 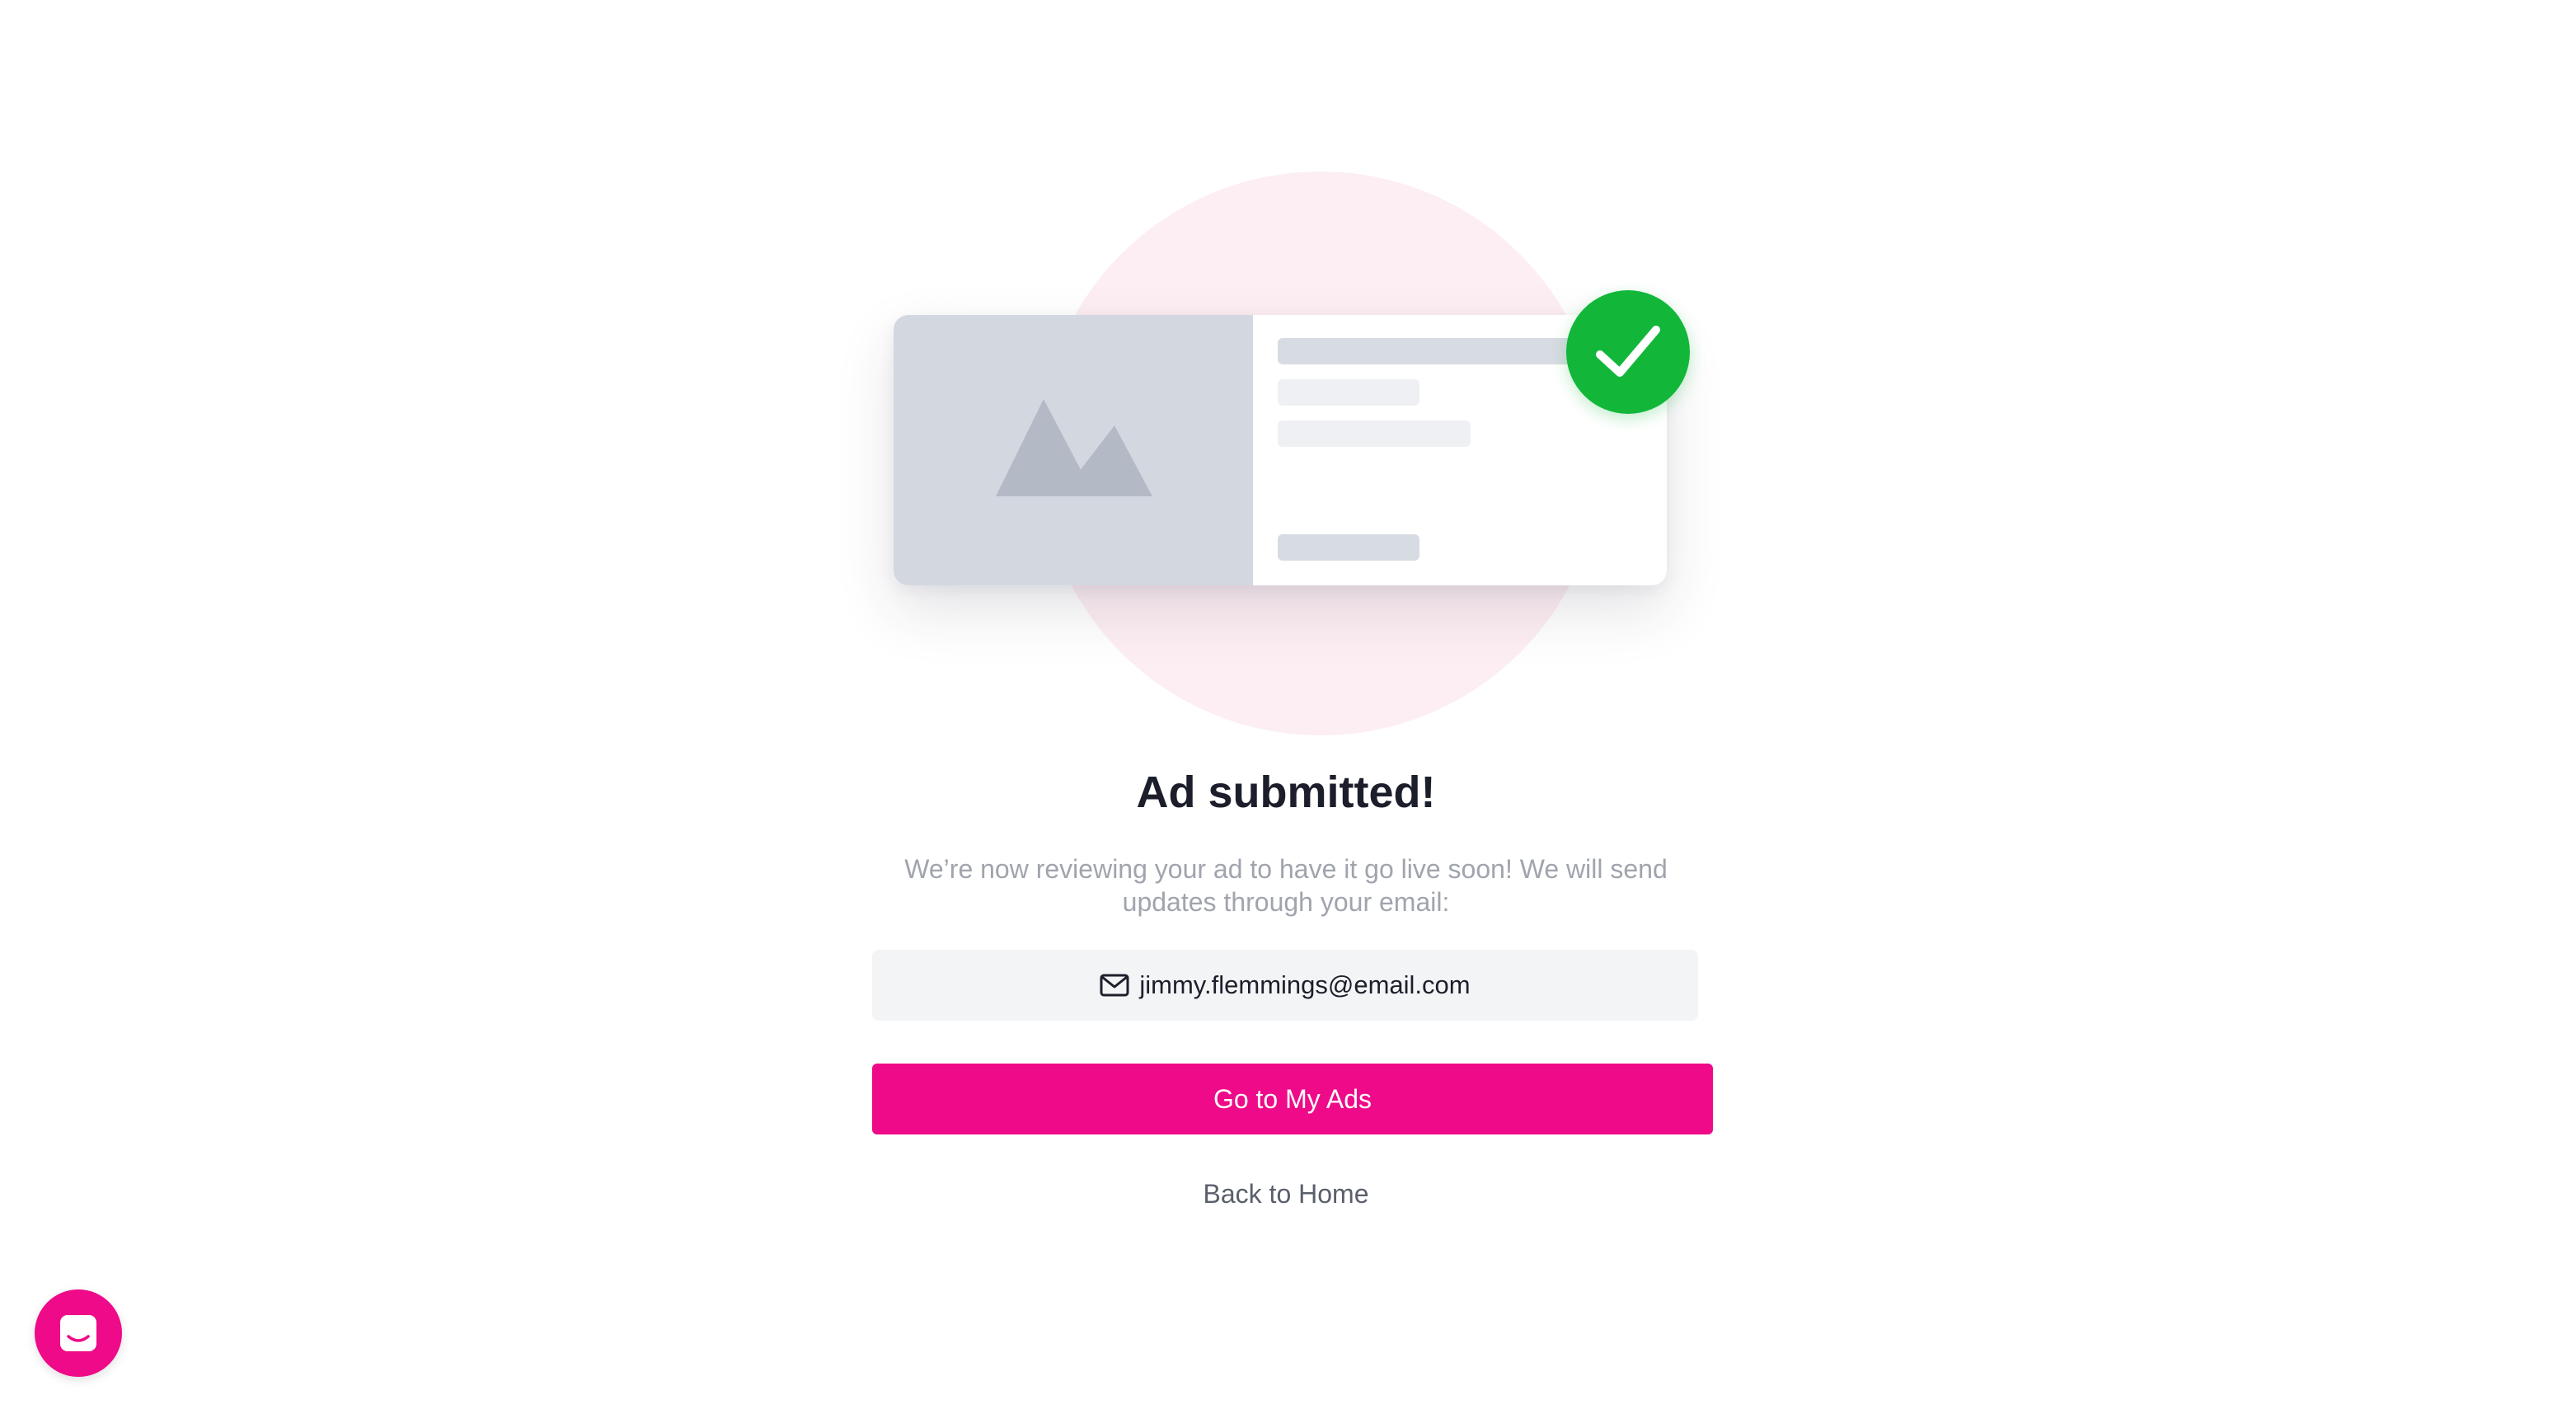 I want to click on checkmark-icon, so click(x=1628, y=351).